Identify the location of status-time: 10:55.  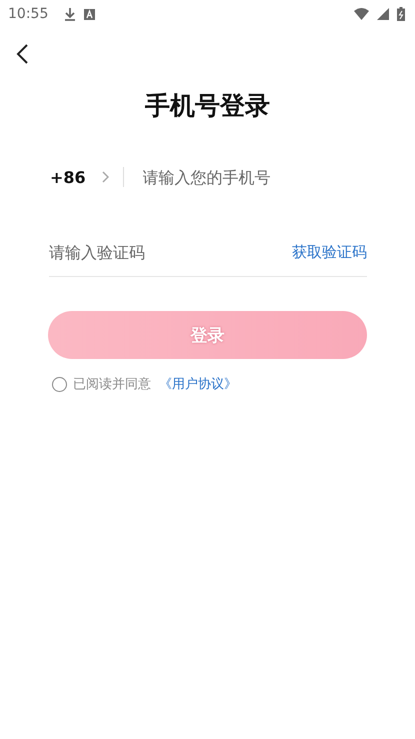
(28, 14).